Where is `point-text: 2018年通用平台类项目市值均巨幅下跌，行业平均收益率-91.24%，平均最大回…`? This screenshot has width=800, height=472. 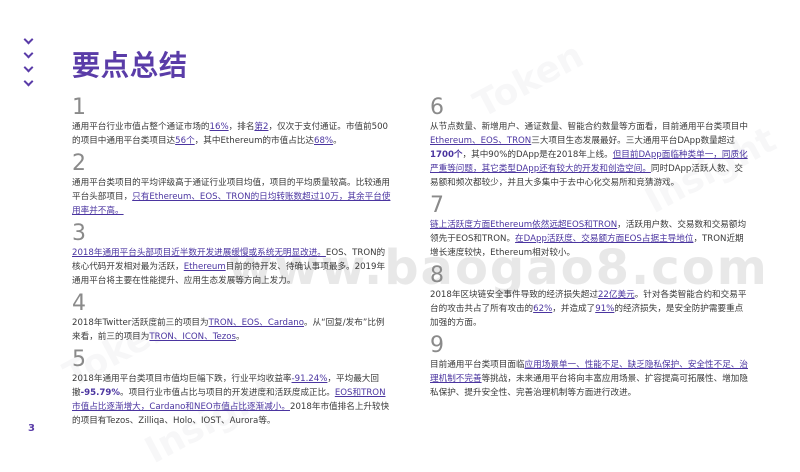 point-text: 2018年通用平台类项目市值均巨幅下跌，行业平均收益率-91.24%，平均最大回… is located at coordinates (232, 400).